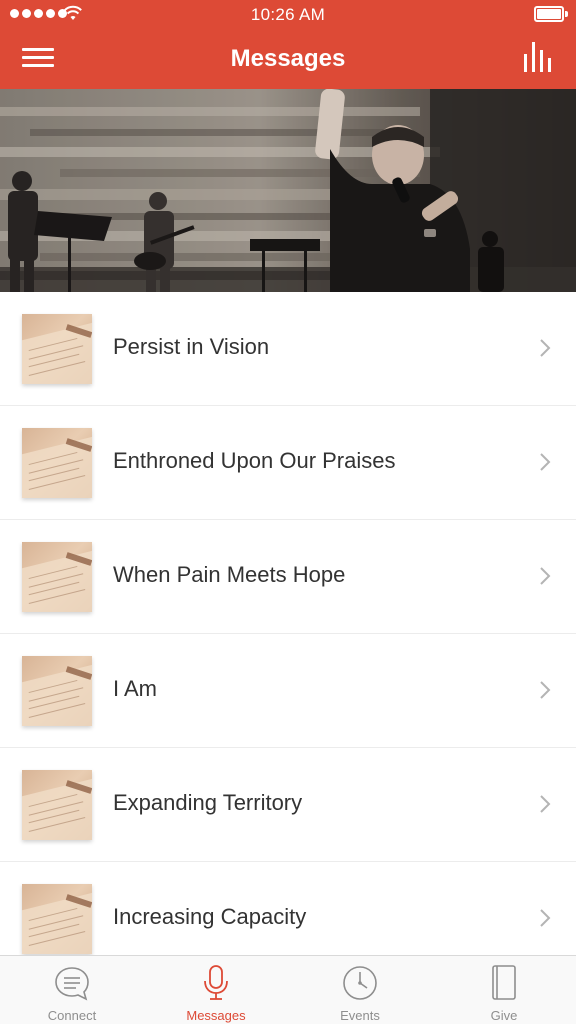  I want to click on message-row: Enthroned Upon Our Praises, so click(288, 463).